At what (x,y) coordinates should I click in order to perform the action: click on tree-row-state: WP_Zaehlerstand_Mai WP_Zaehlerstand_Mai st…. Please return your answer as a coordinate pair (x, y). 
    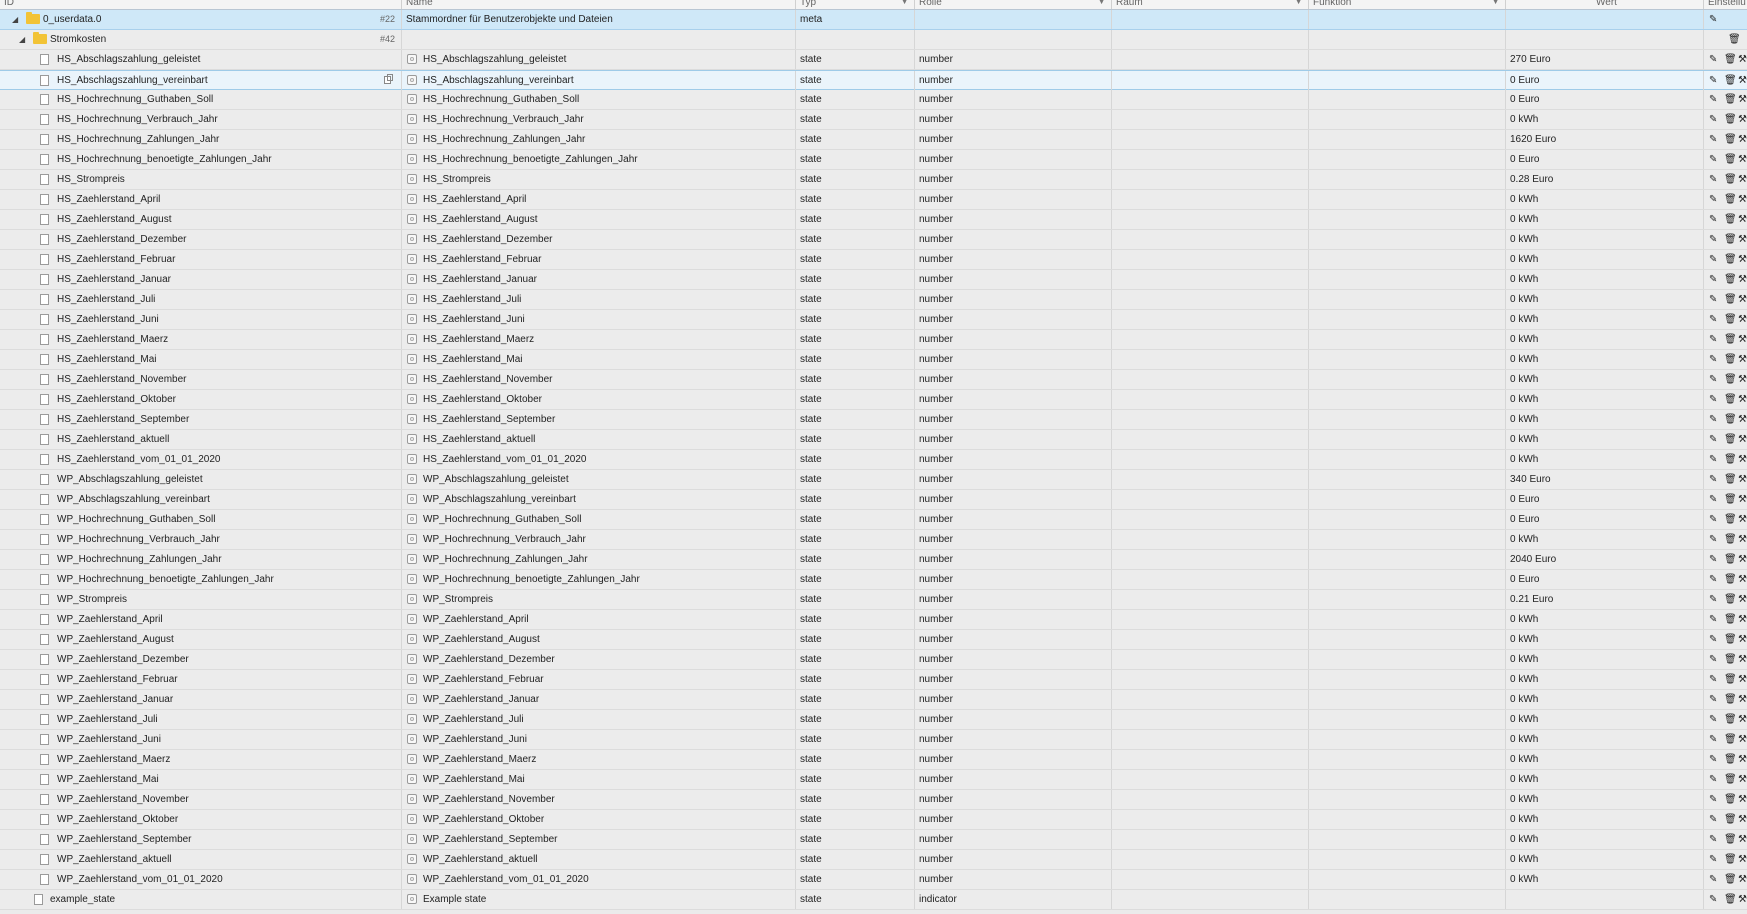
    Looking at the image, I should click on (873, 780).